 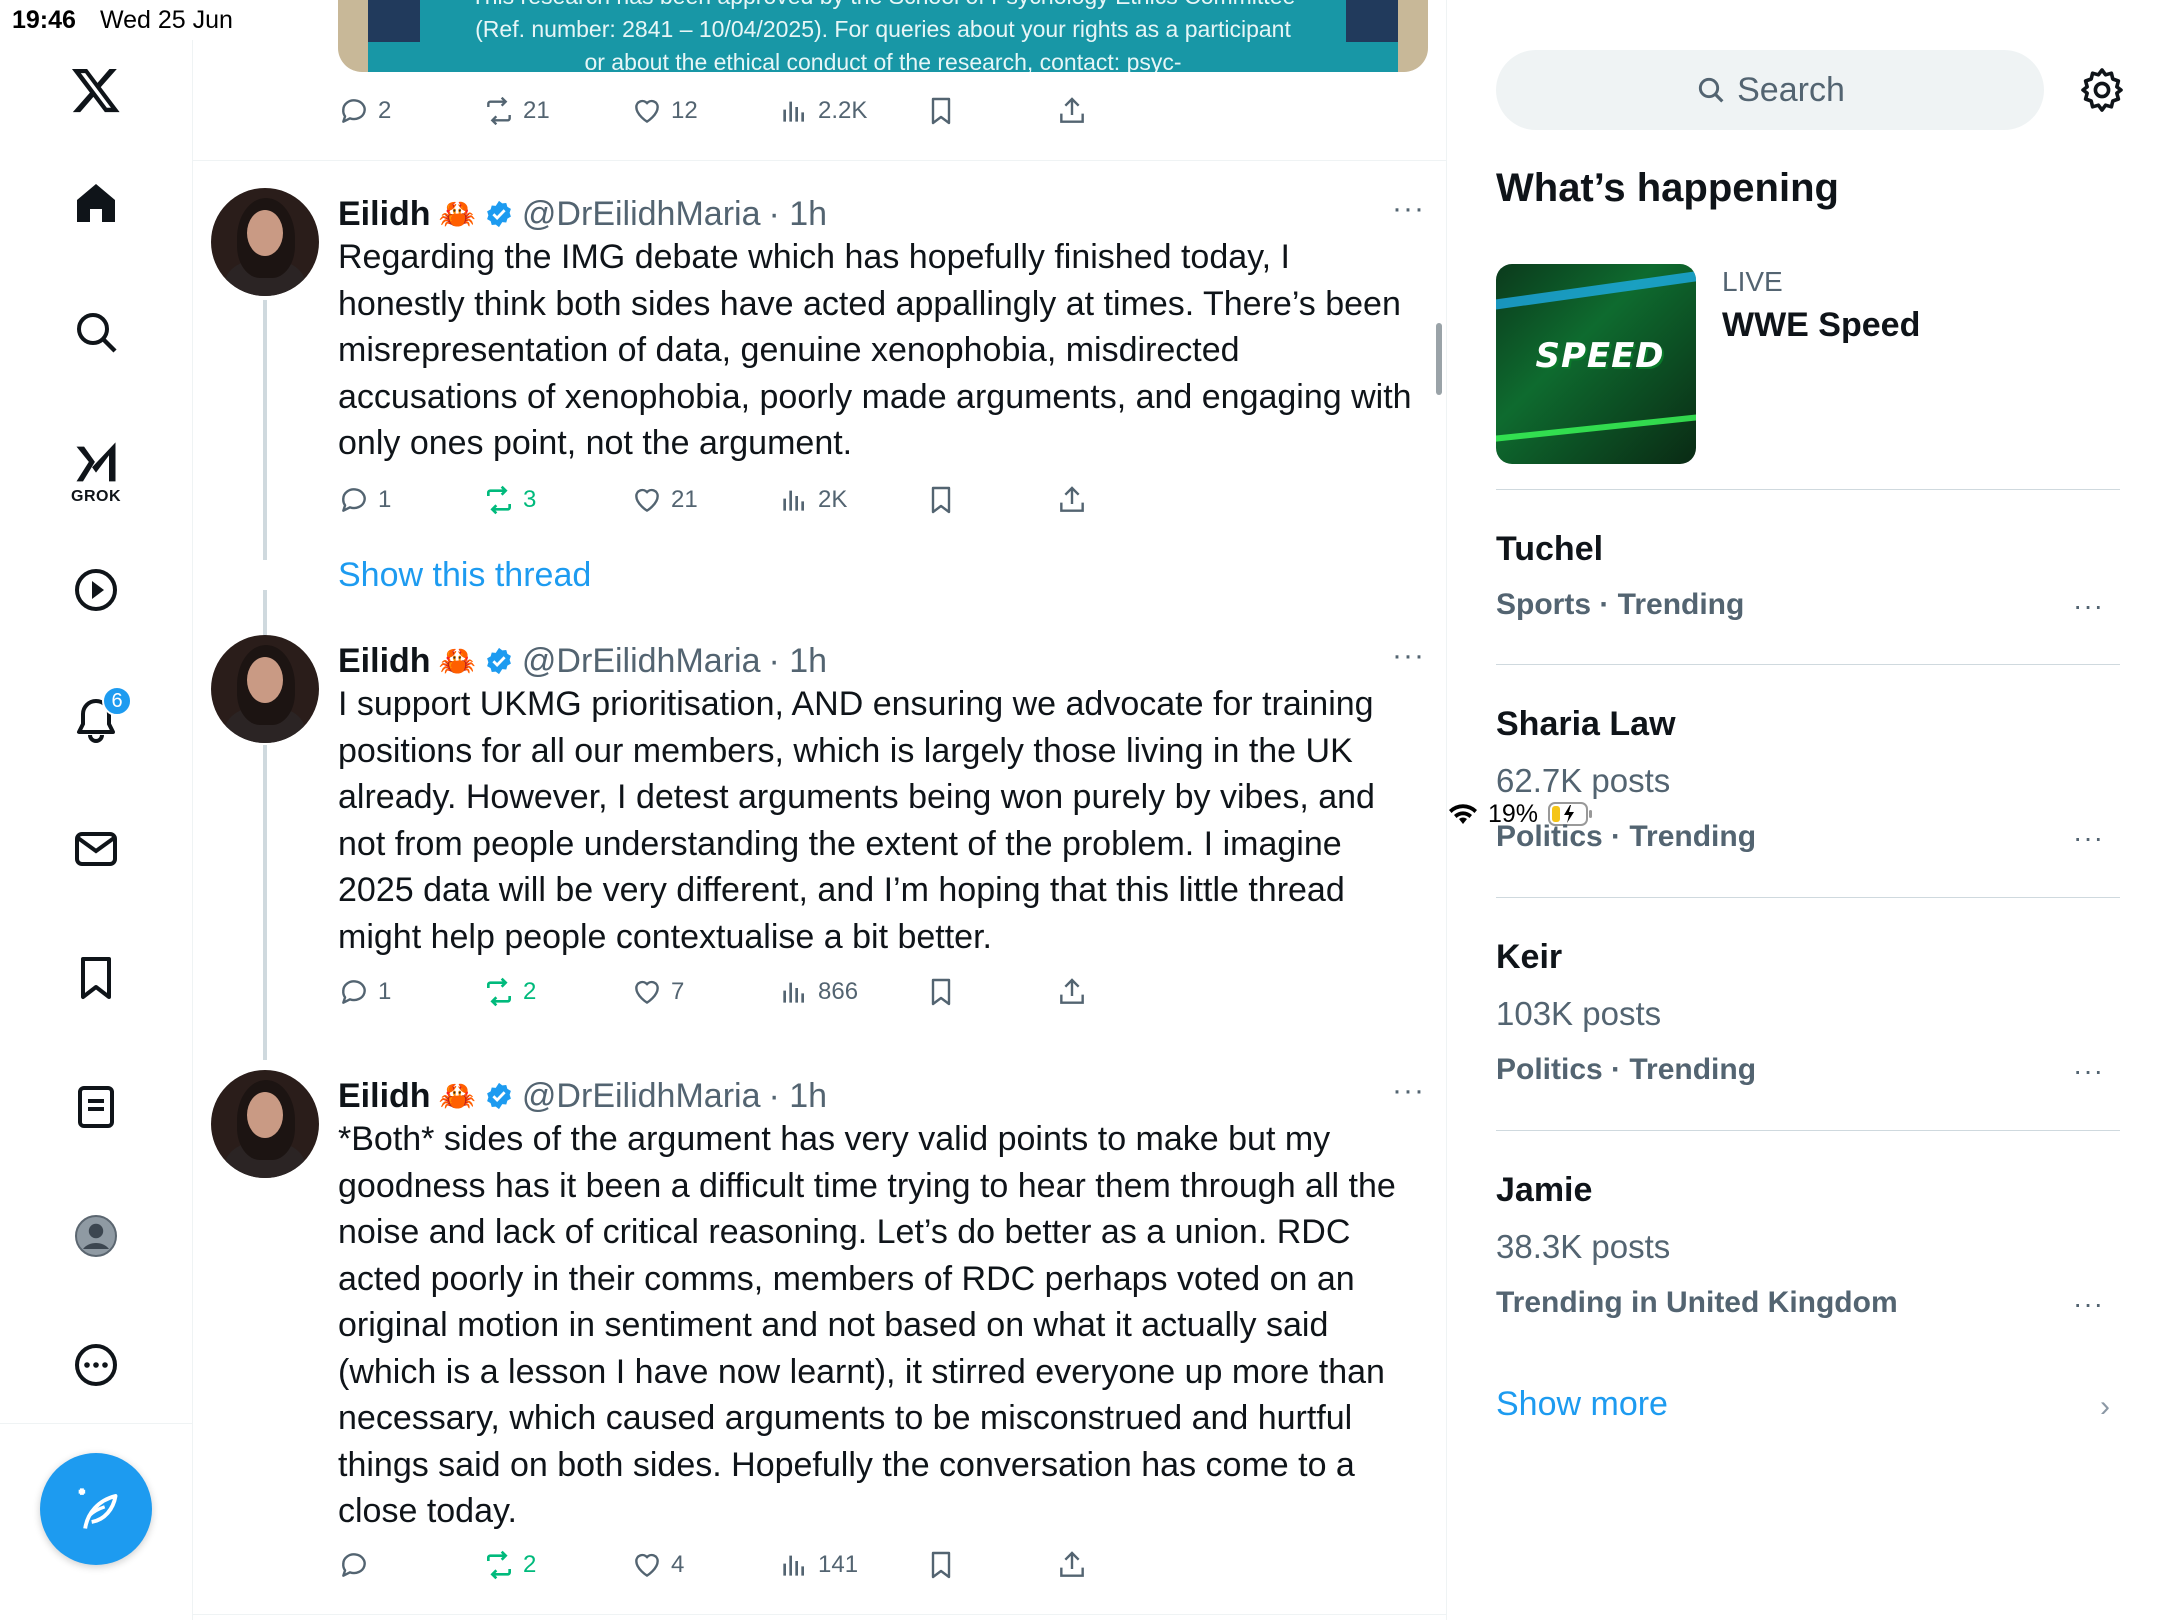 I want to click on home-icon, so click(x=96, y=203).